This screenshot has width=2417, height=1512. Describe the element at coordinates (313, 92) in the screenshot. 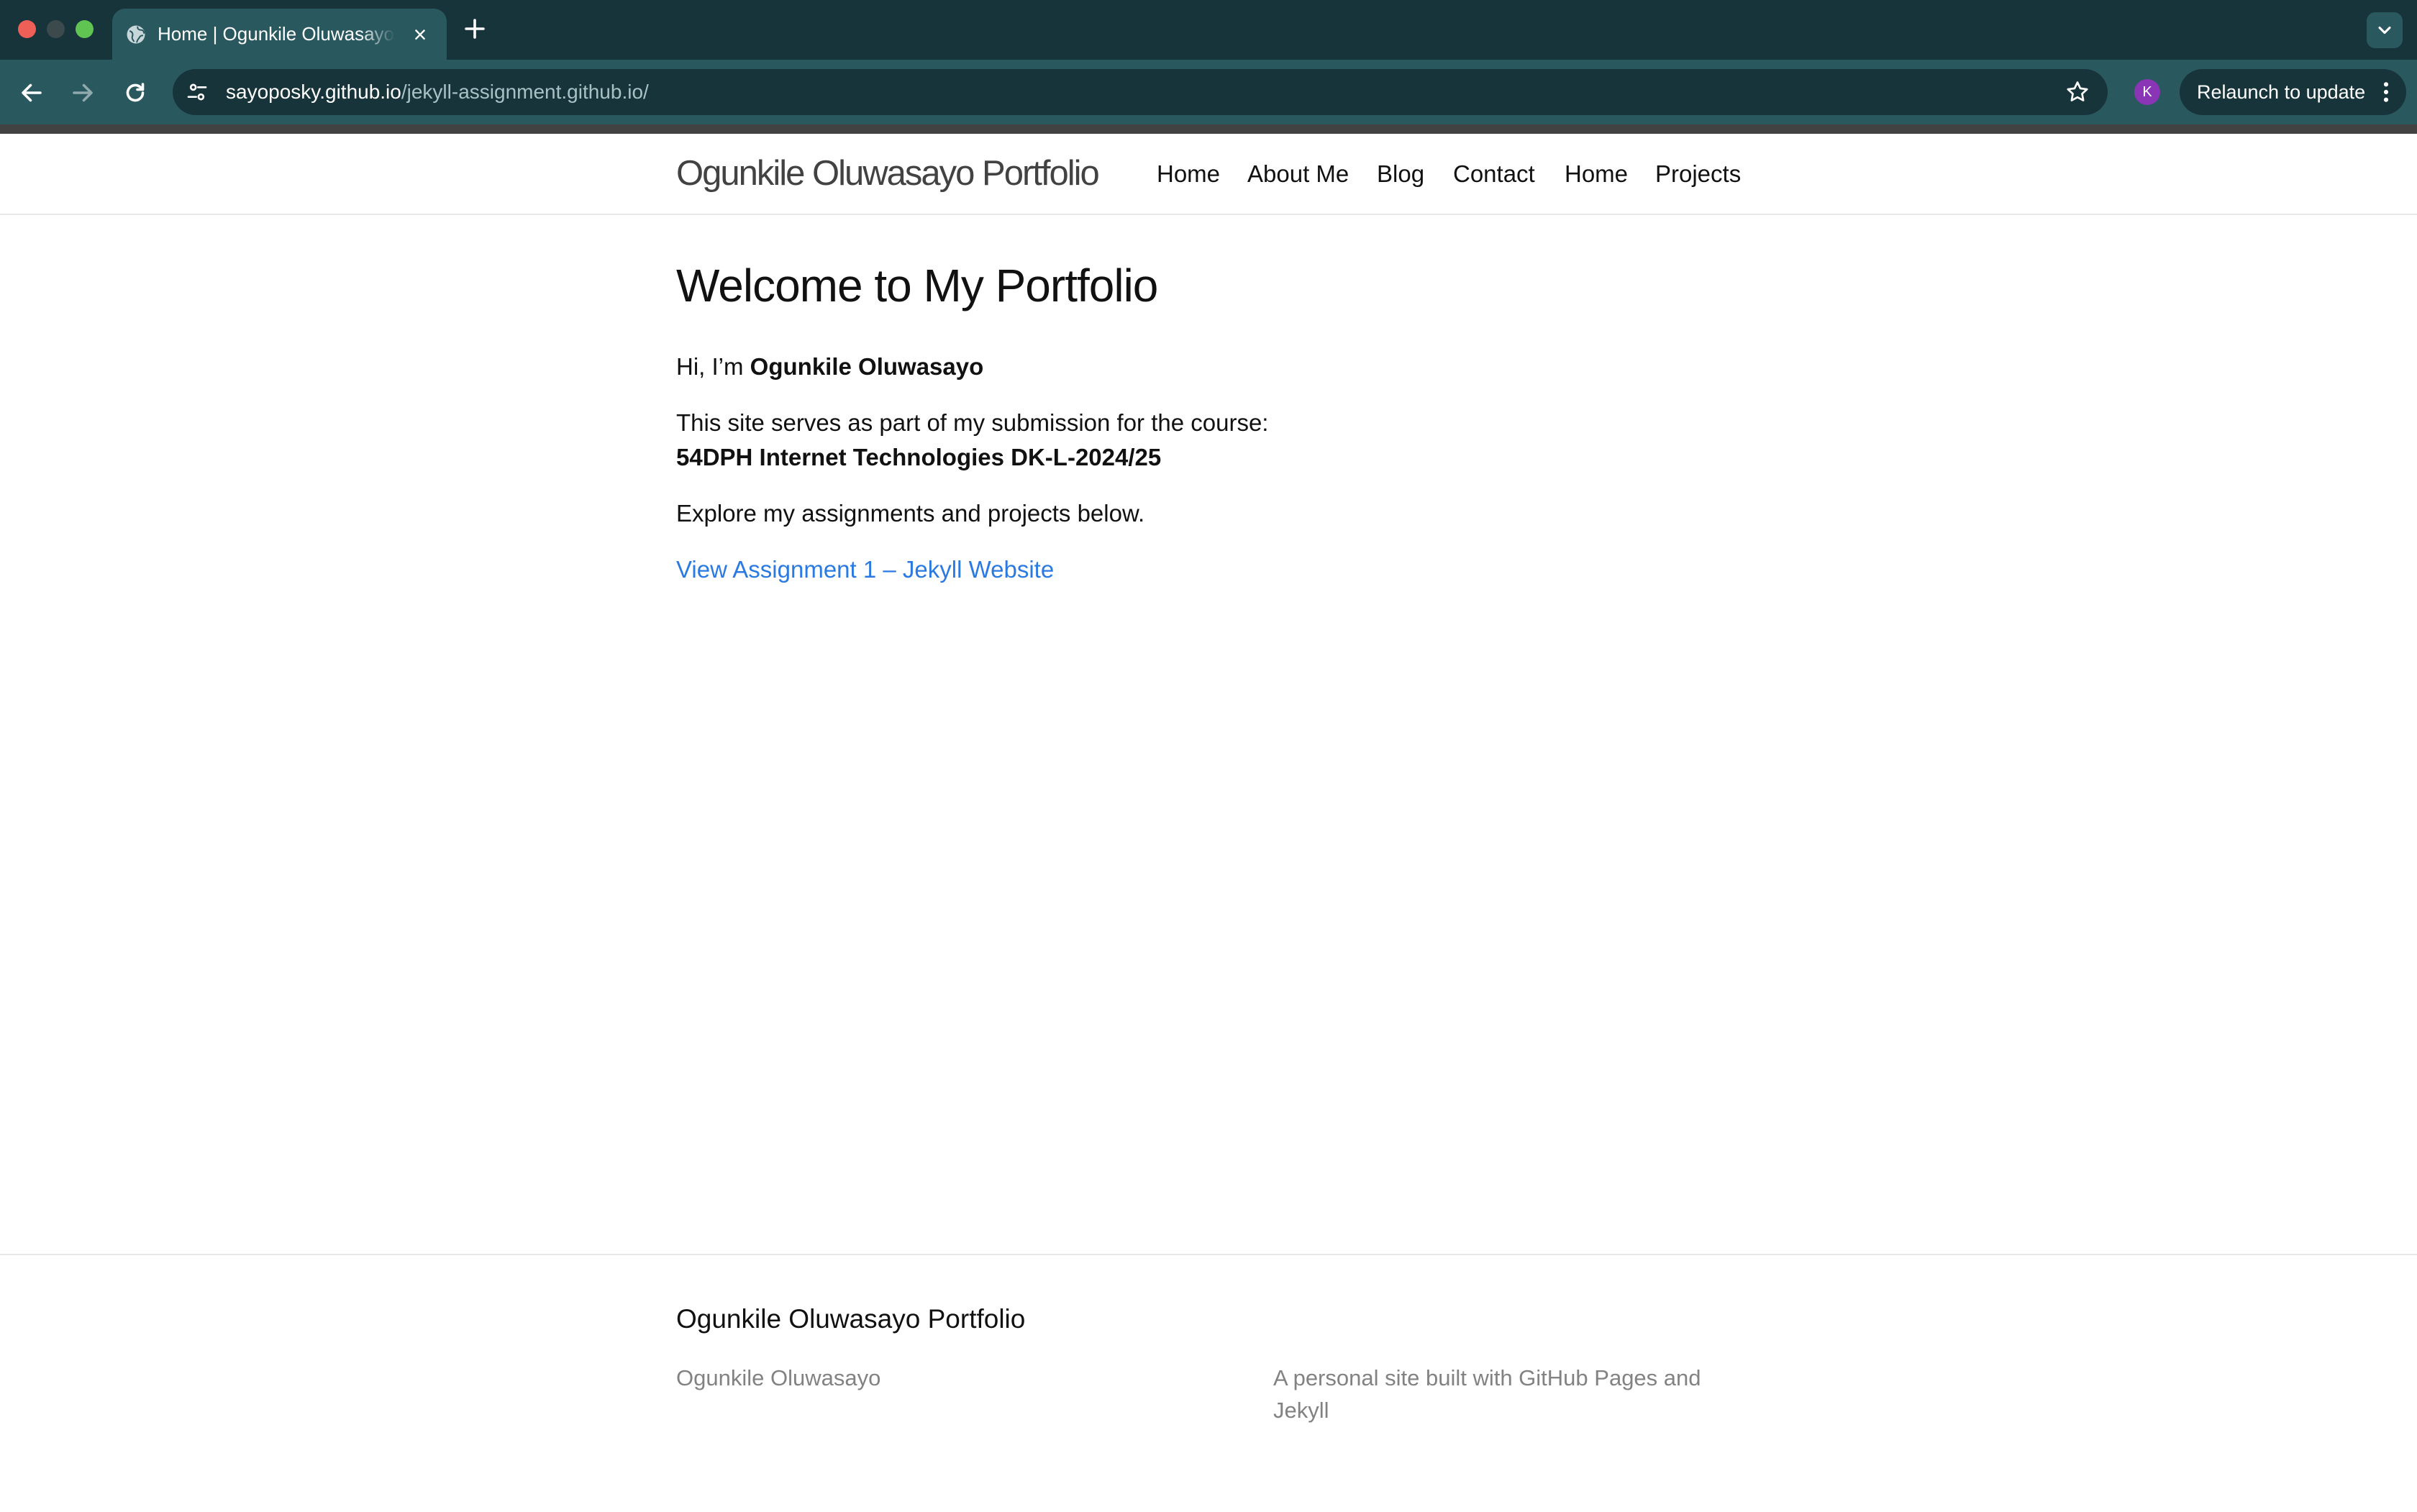

I see `url-host: sayoposky.github.io` at that location.